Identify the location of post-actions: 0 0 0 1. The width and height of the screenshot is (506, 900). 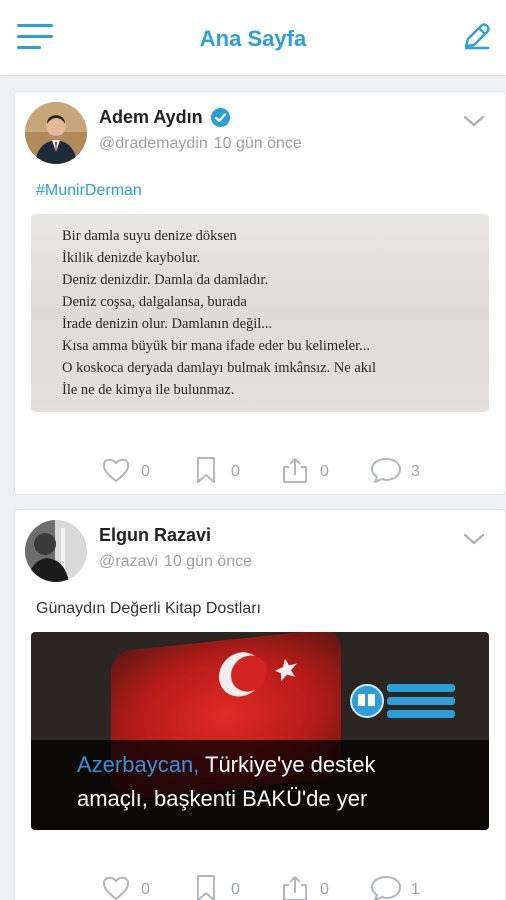
(260, 886).